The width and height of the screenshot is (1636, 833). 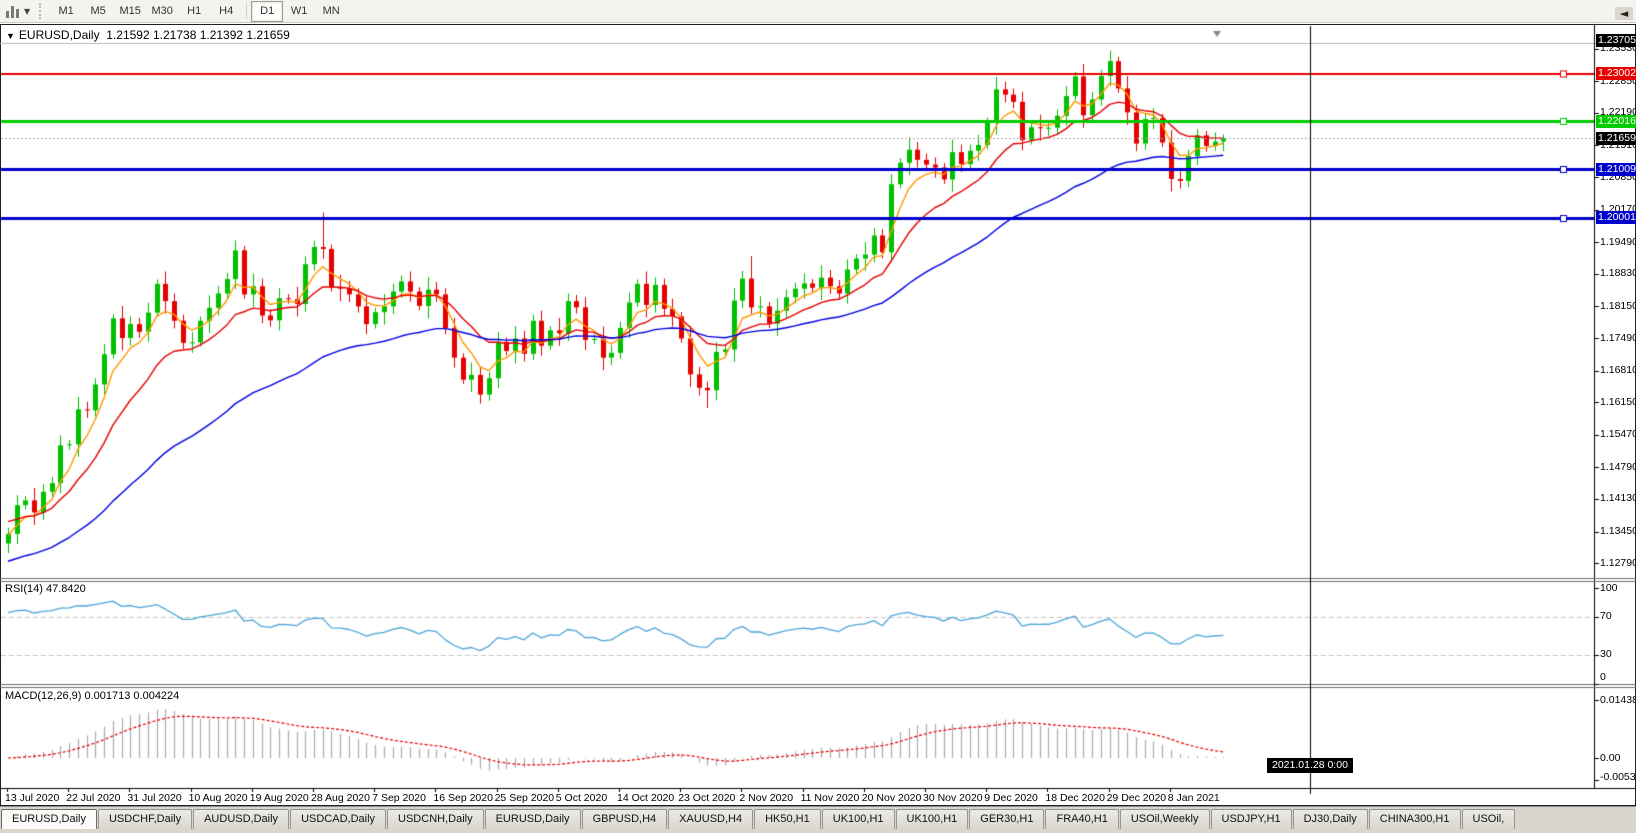 What do you see at coordinates (1618, 777) in the screenshot?
I see `macd-axis-tick: -0.005394` at bounding box center [1618, 777].